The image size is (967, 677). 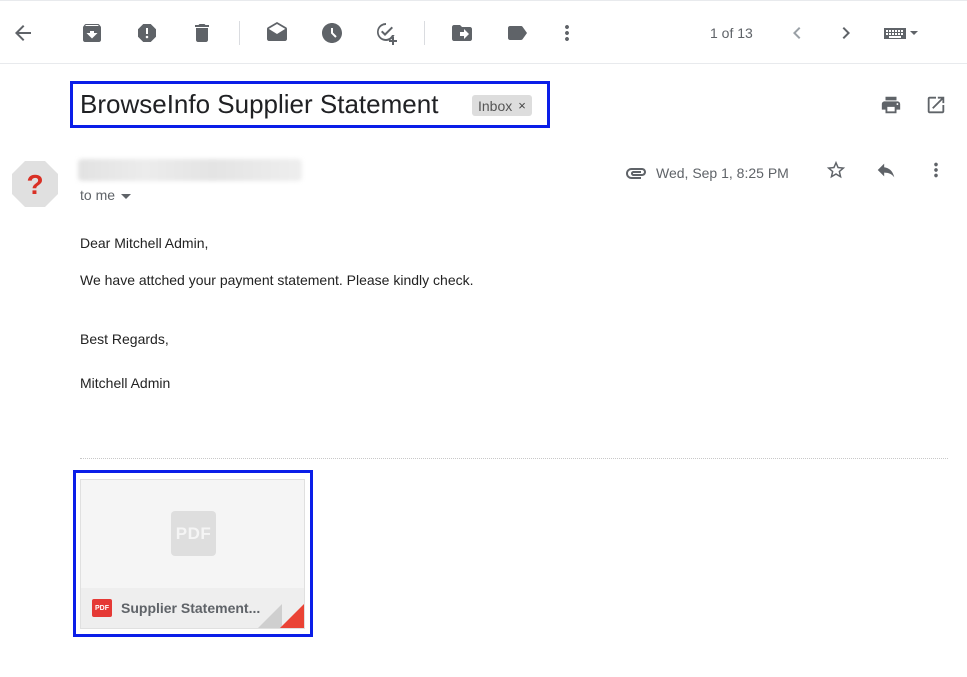 I want to click on message-toolbar: 1 of 13, so click(x=483, y=32).